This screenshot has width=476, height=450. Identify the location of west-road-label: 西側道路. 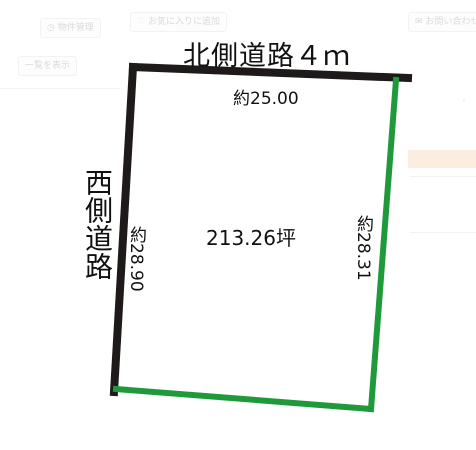
(97, 224).